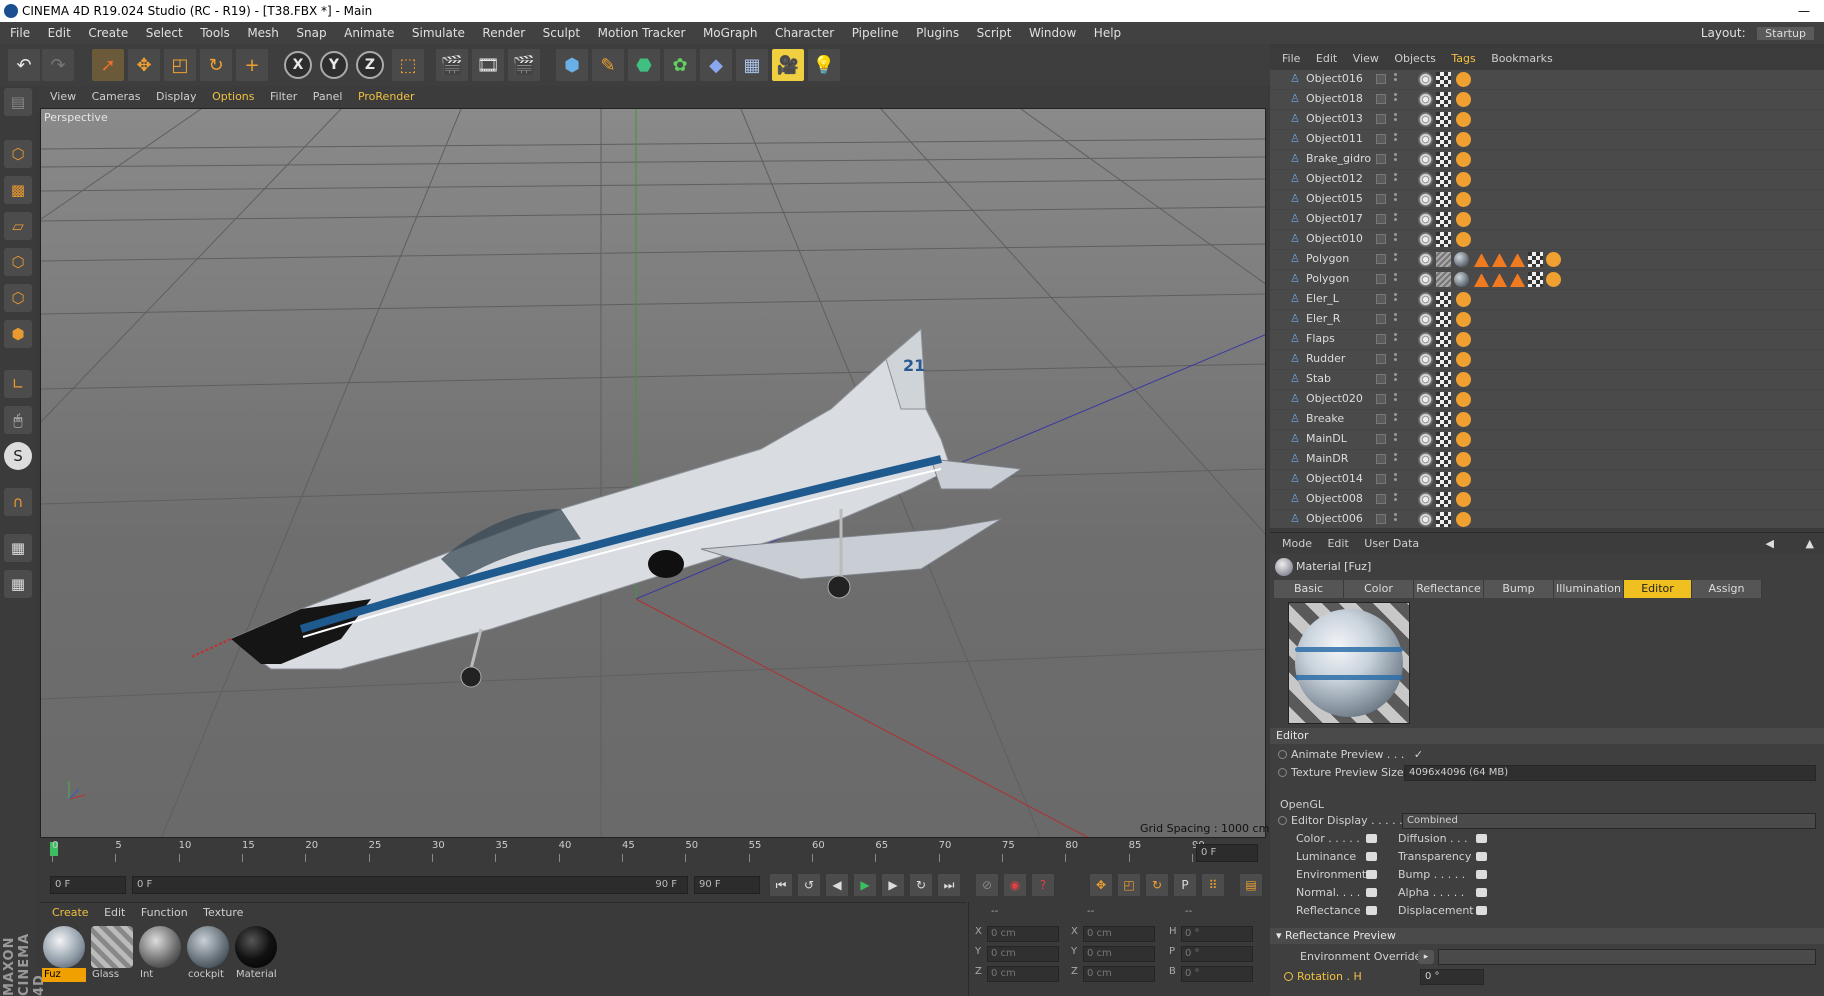 The height and width of the screenshot is (996, 1824). What do you see at coordinates (298, 65) in the screenshot?
I see `x-axis-lock-button: X` at bounding box center [298, 65].